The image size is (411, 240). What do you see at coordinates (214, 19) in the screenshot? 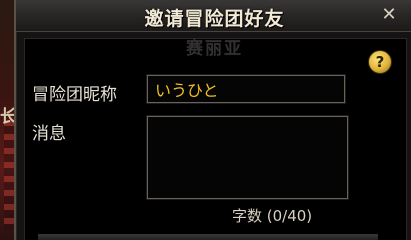
I see `dialog-title: 邀请冒险团好友` at bounding box center [214, 19].